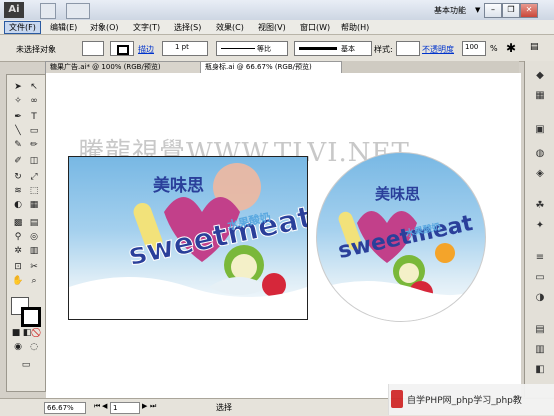 This screenshot has height=416, width=554. I want to click on zoom-icon: ⌕, so click(34, 281).